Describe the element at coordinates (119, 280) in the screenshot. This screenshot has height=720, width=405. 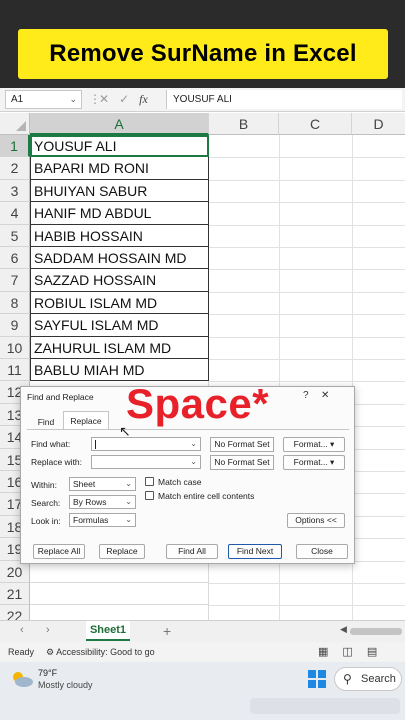
I see `cell-a7: SAZZAD HOSSAIN` at that location.